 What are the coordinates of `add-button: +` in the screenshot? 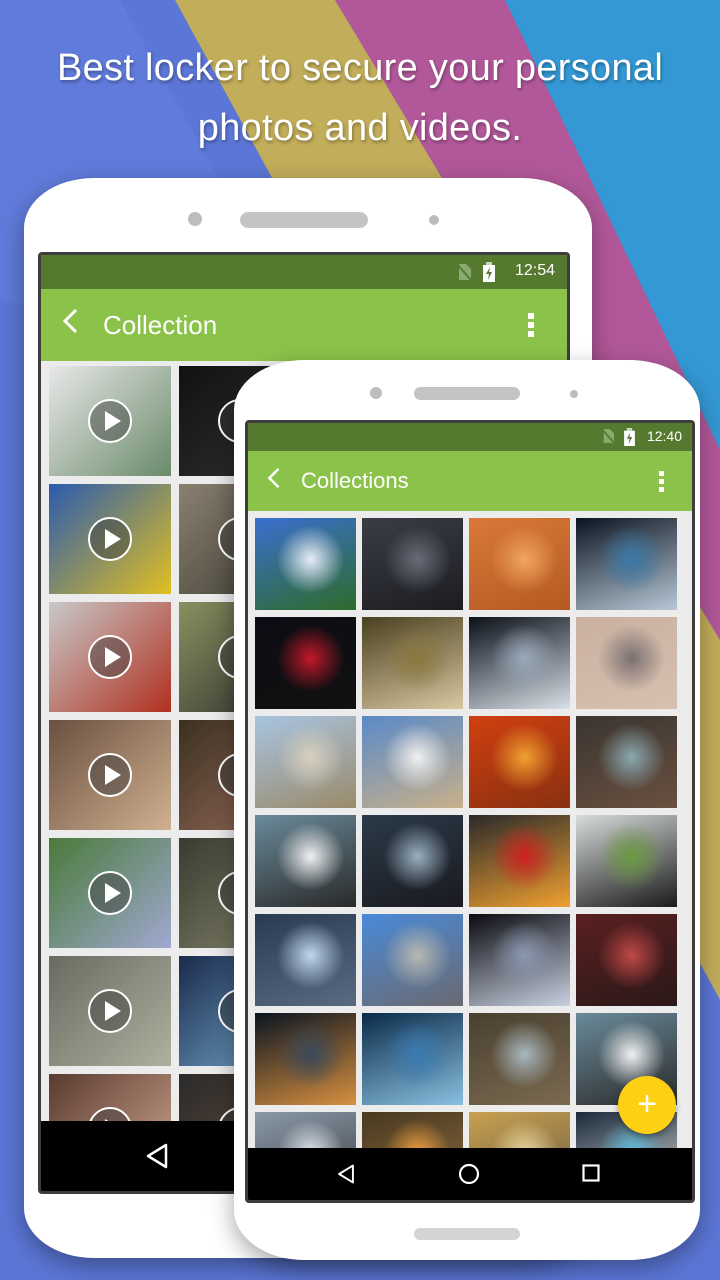 It's located at (647, 1105).